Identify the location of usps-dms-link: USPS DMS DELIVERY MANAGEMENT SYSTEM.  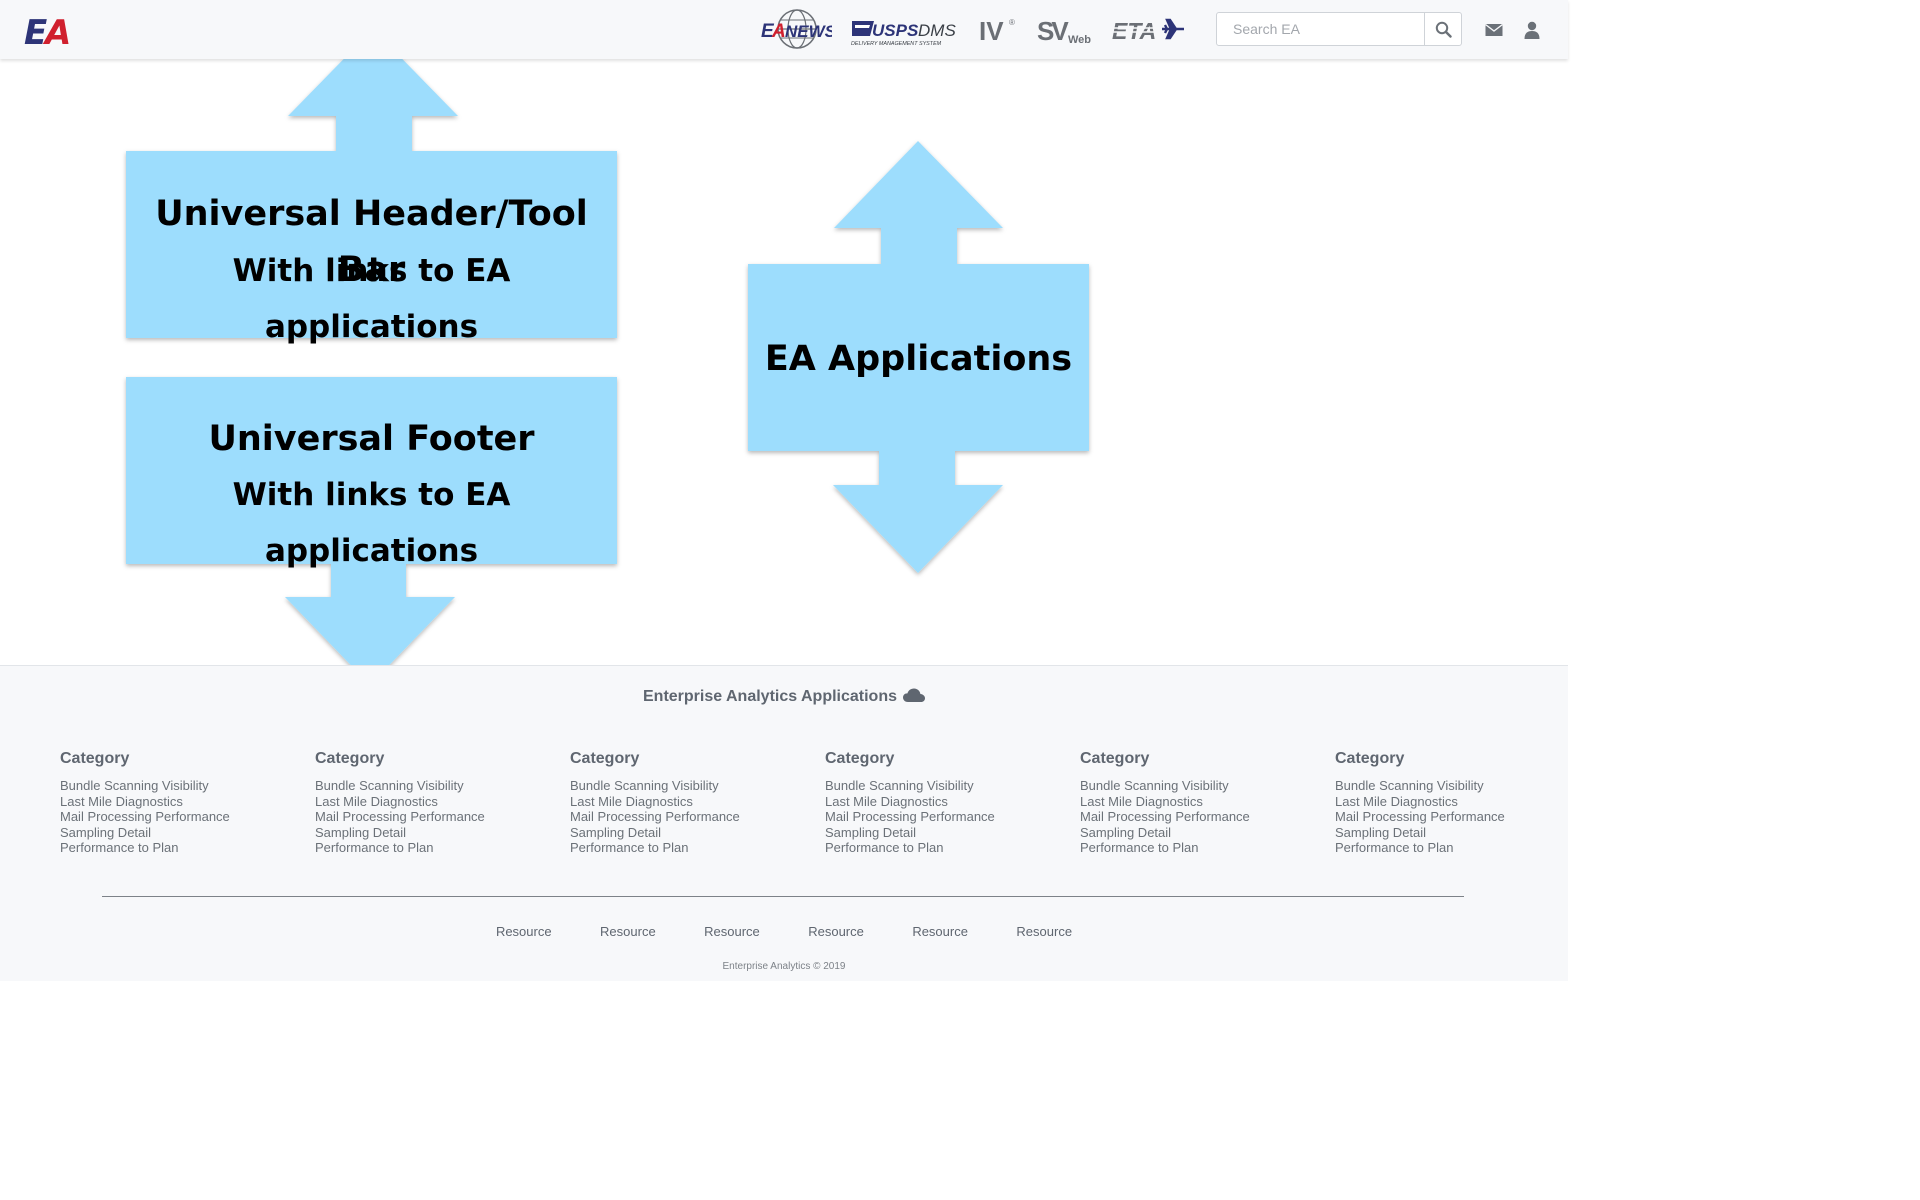
(905, 30).